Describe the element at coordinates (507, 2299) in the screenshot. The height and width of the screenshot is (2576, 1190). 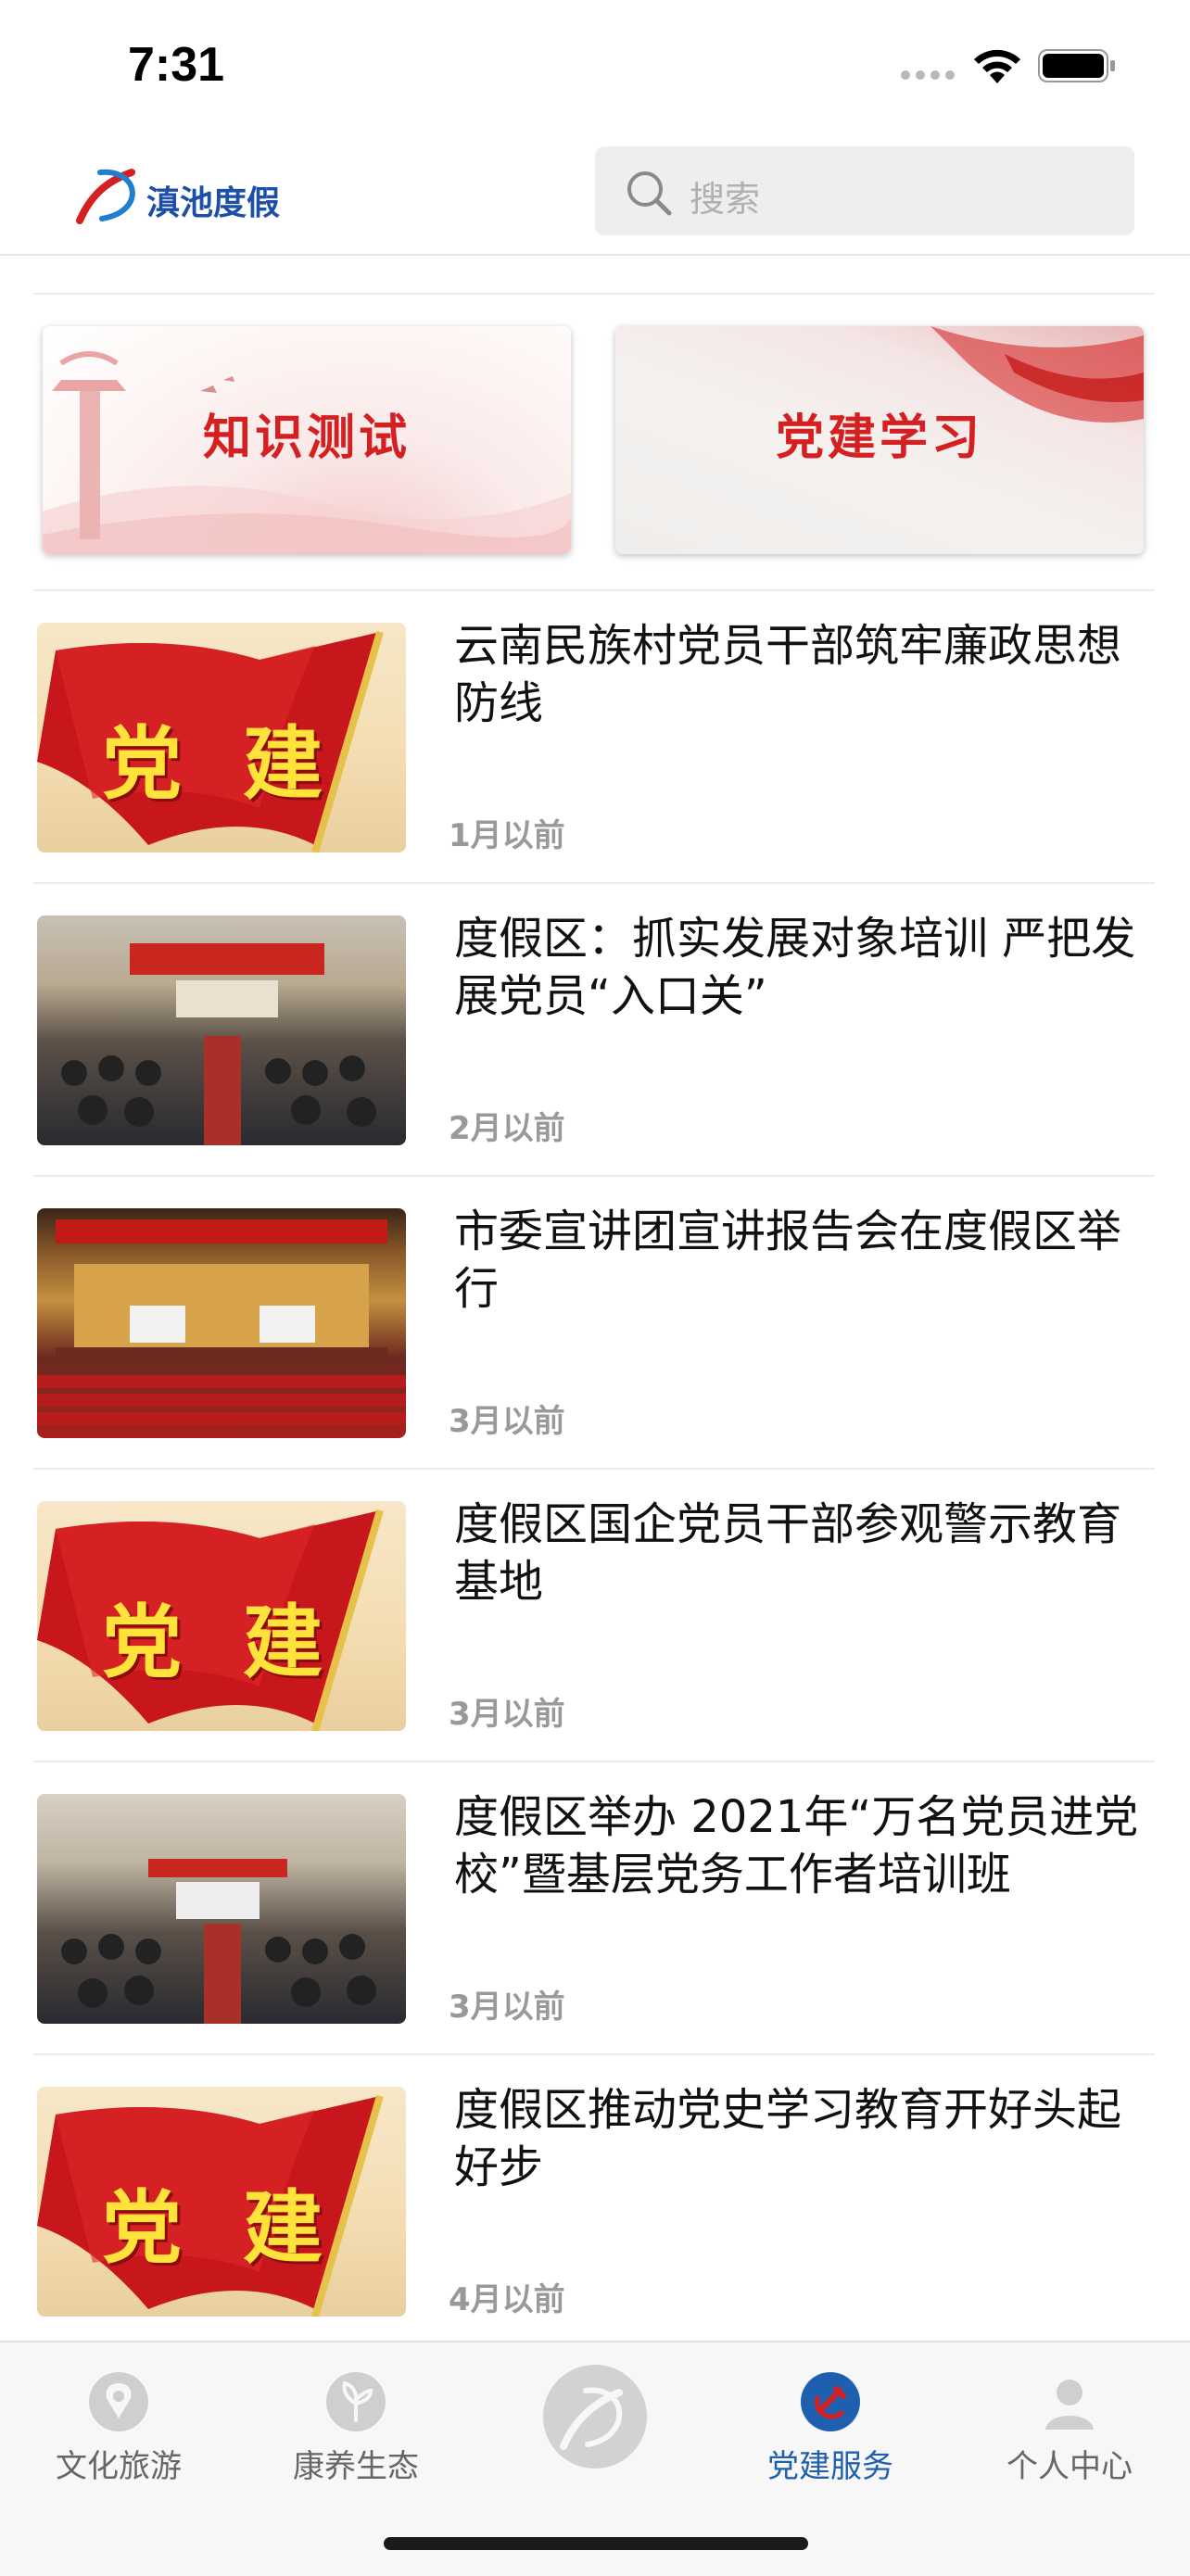
I see `news-time: 4月以前` at that location.